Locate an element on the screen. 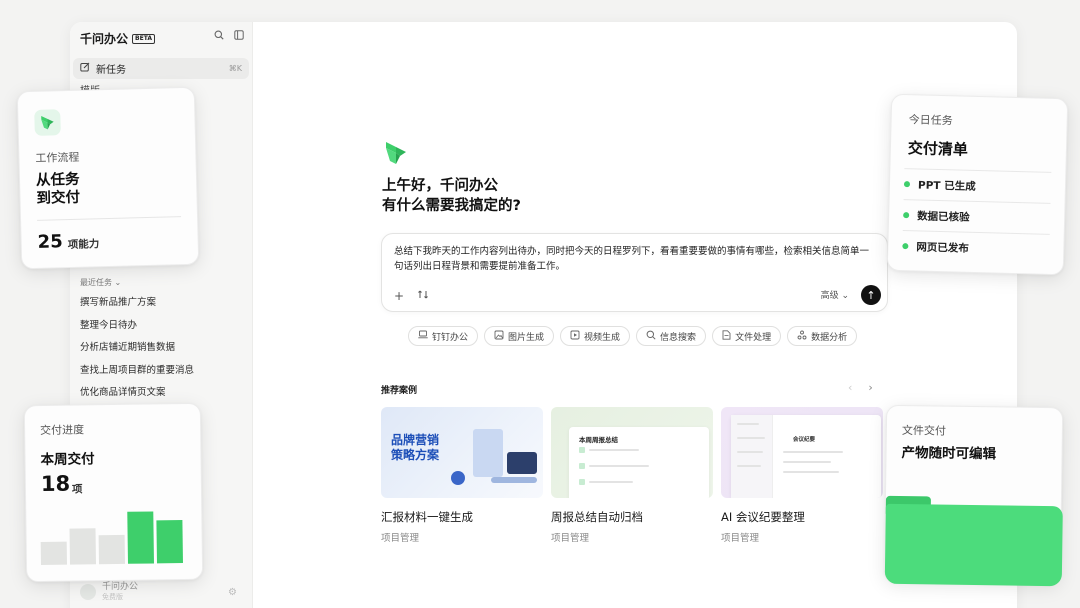  new-task-shortcut: ⌘K is located at coordinates (235, 68).